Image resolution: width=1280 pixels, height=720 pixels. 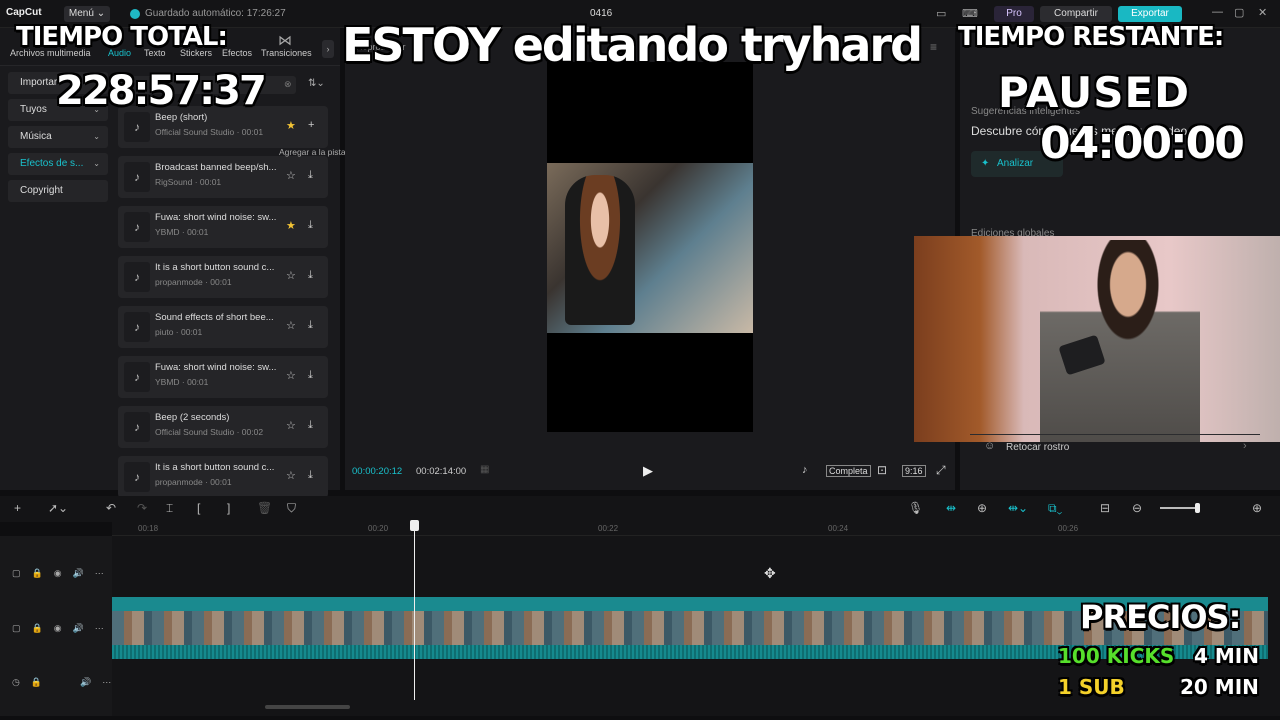 I want to click on tabs-next-icon: ›, so click(x=328, y=49).